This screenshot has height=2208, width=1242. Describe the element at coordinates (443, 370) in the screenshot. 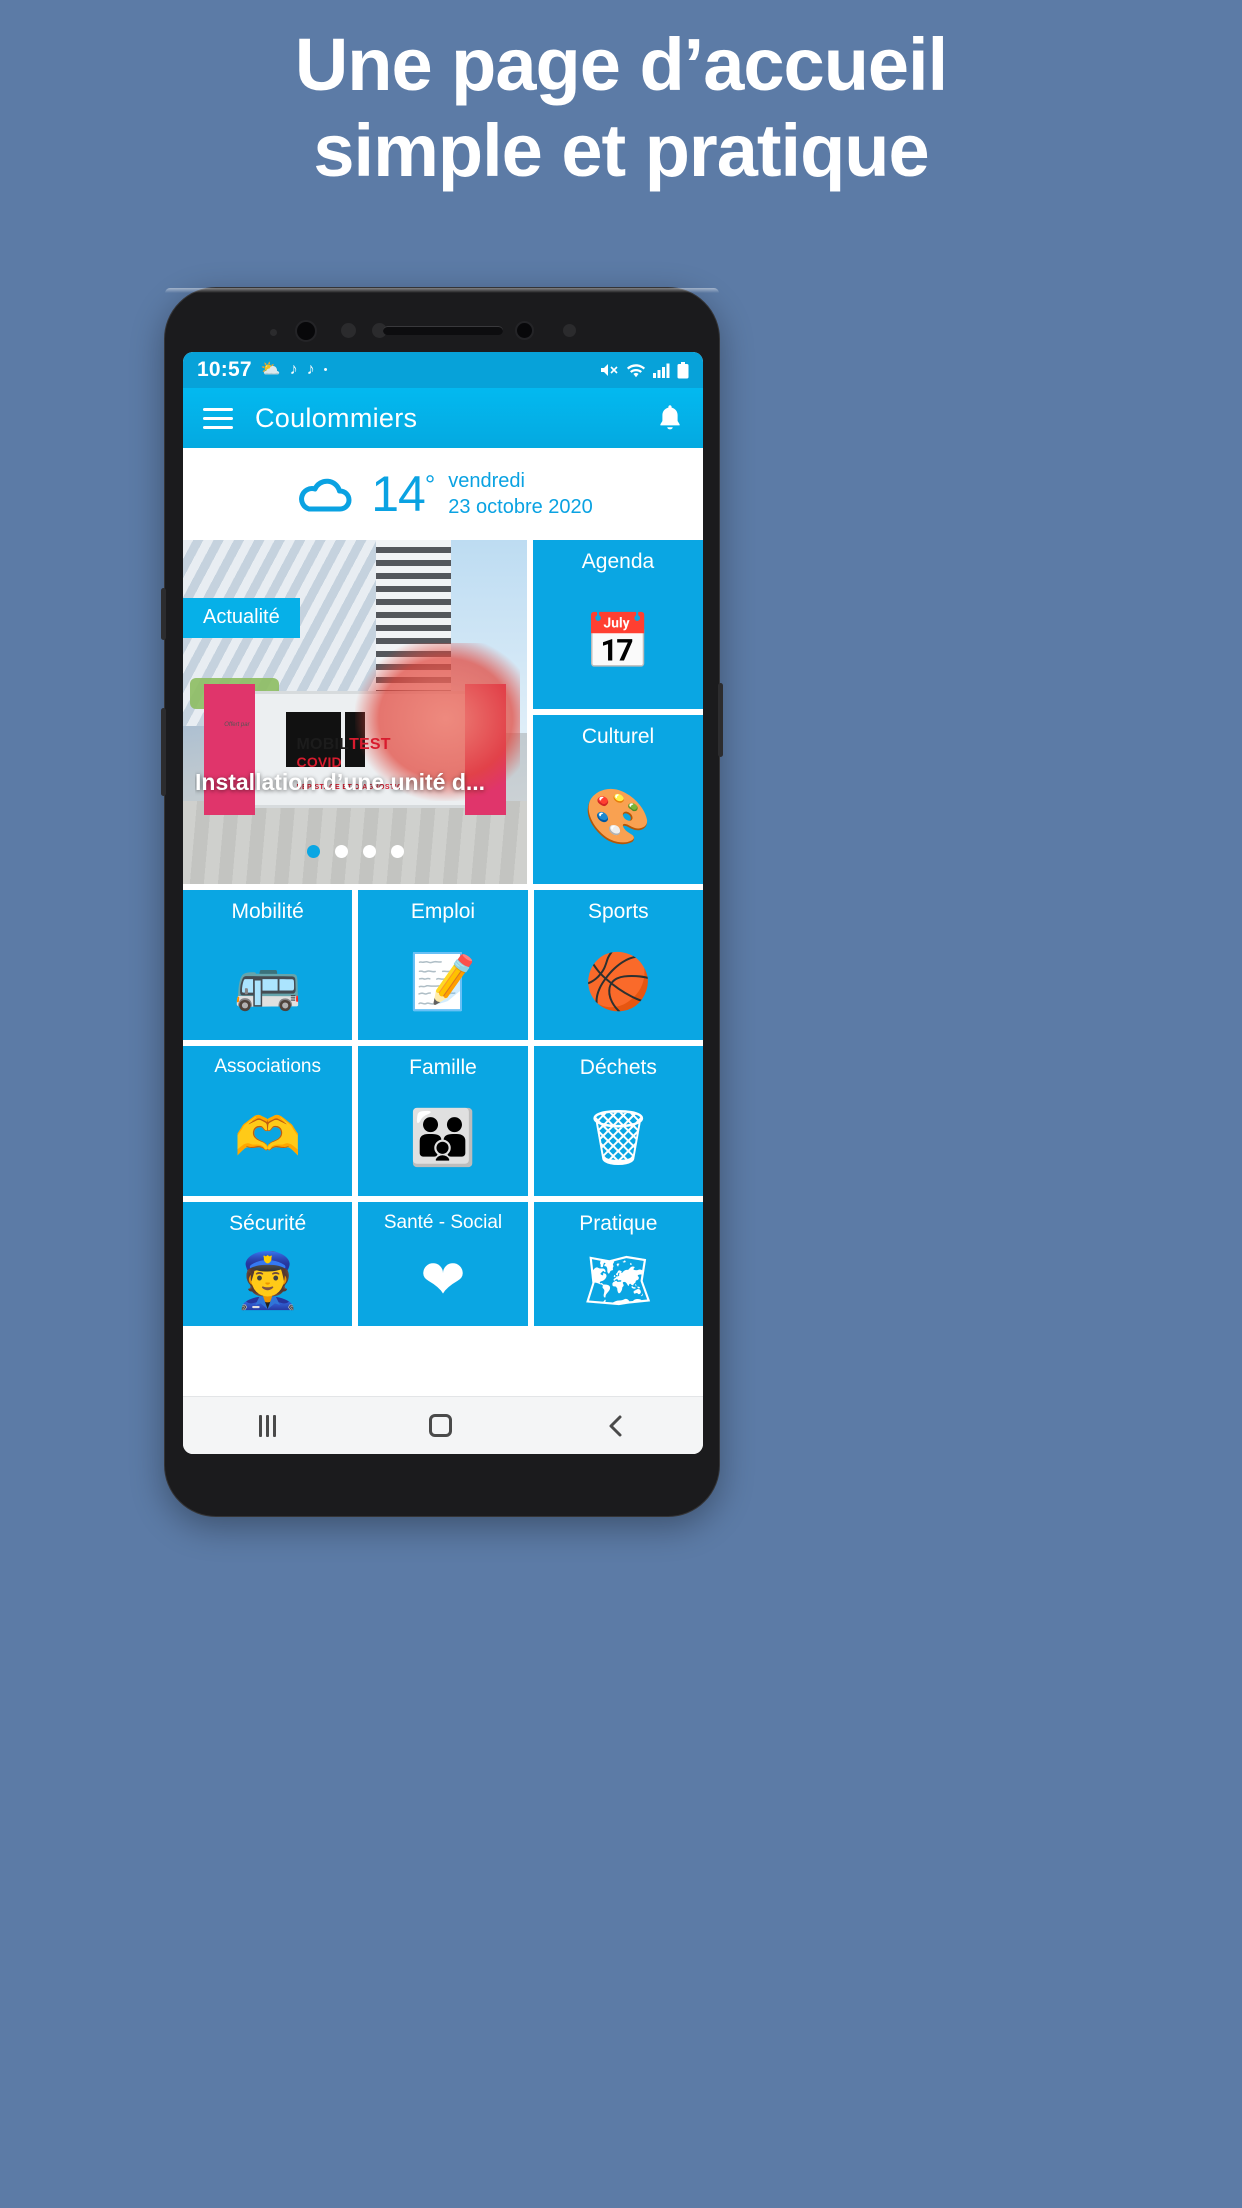

I see `status-bar: 10:57 ⛅ ♪ ♪ •` at that location.